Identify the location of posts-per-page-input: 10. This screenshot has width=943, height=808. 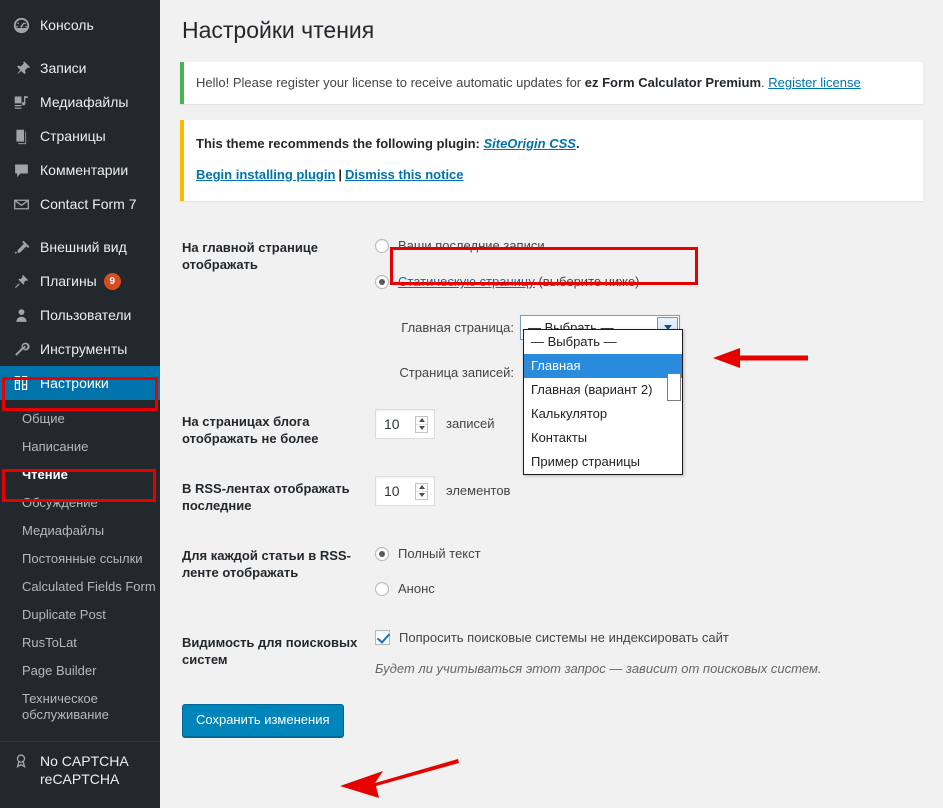
(405, 423).